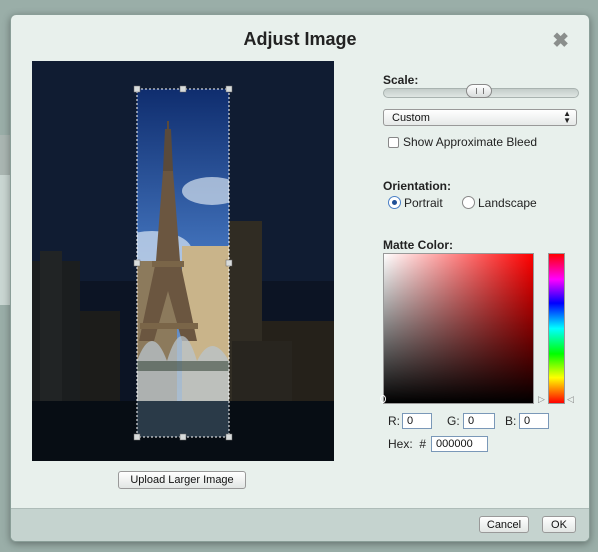  Describe the element at coordinates (401, 80) in the screenshot. I see `scale-label: Scale:` at that location.